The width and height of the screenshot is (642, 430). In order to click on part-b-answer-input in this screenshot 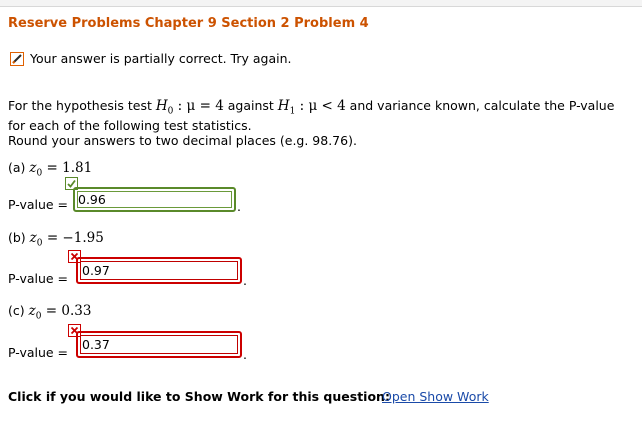, I will do `click(152, 271)`.